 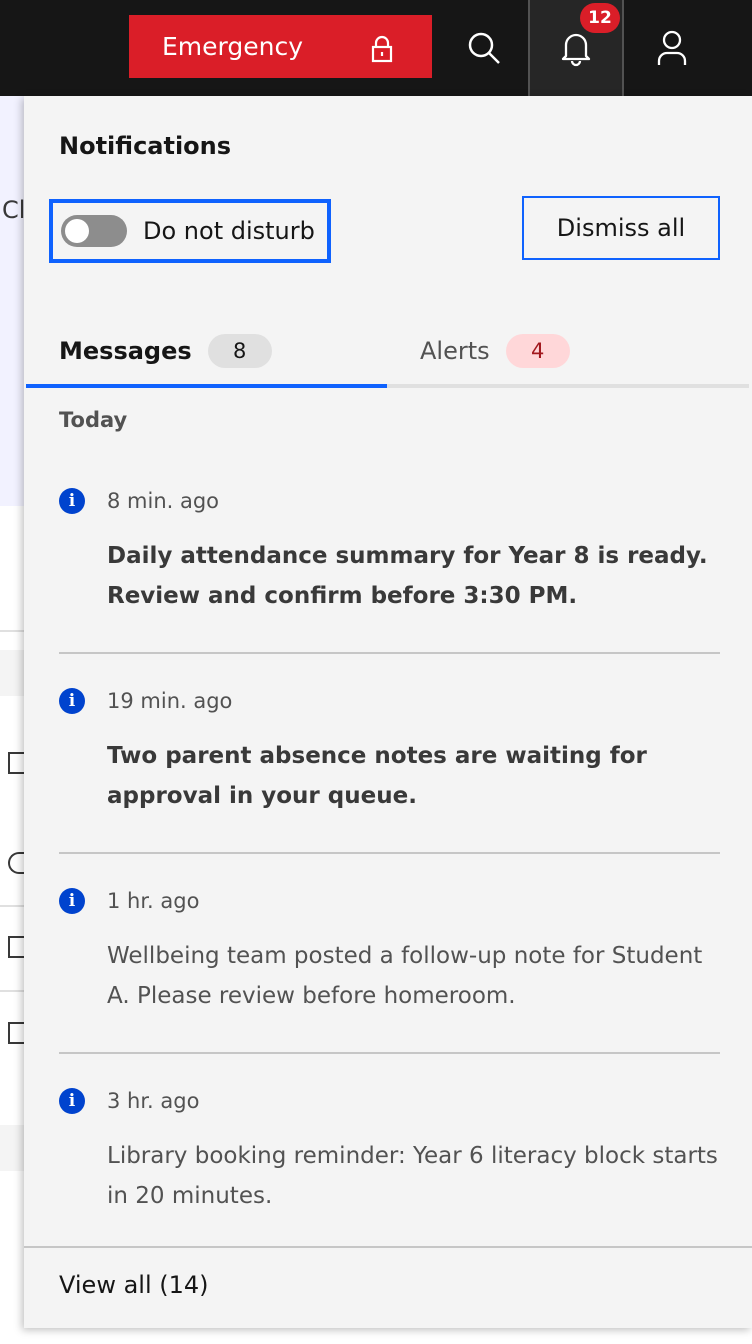 I want to click on notification-time: 8 min. ago, so click(x=163, y=501).